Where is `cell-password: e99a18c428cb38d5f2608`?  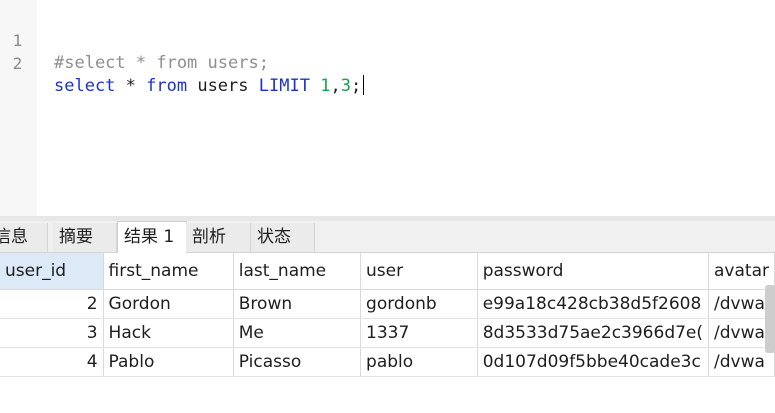 cell-password: e99a18c428cb38d5f2608 is located at coordinates (593, 304).